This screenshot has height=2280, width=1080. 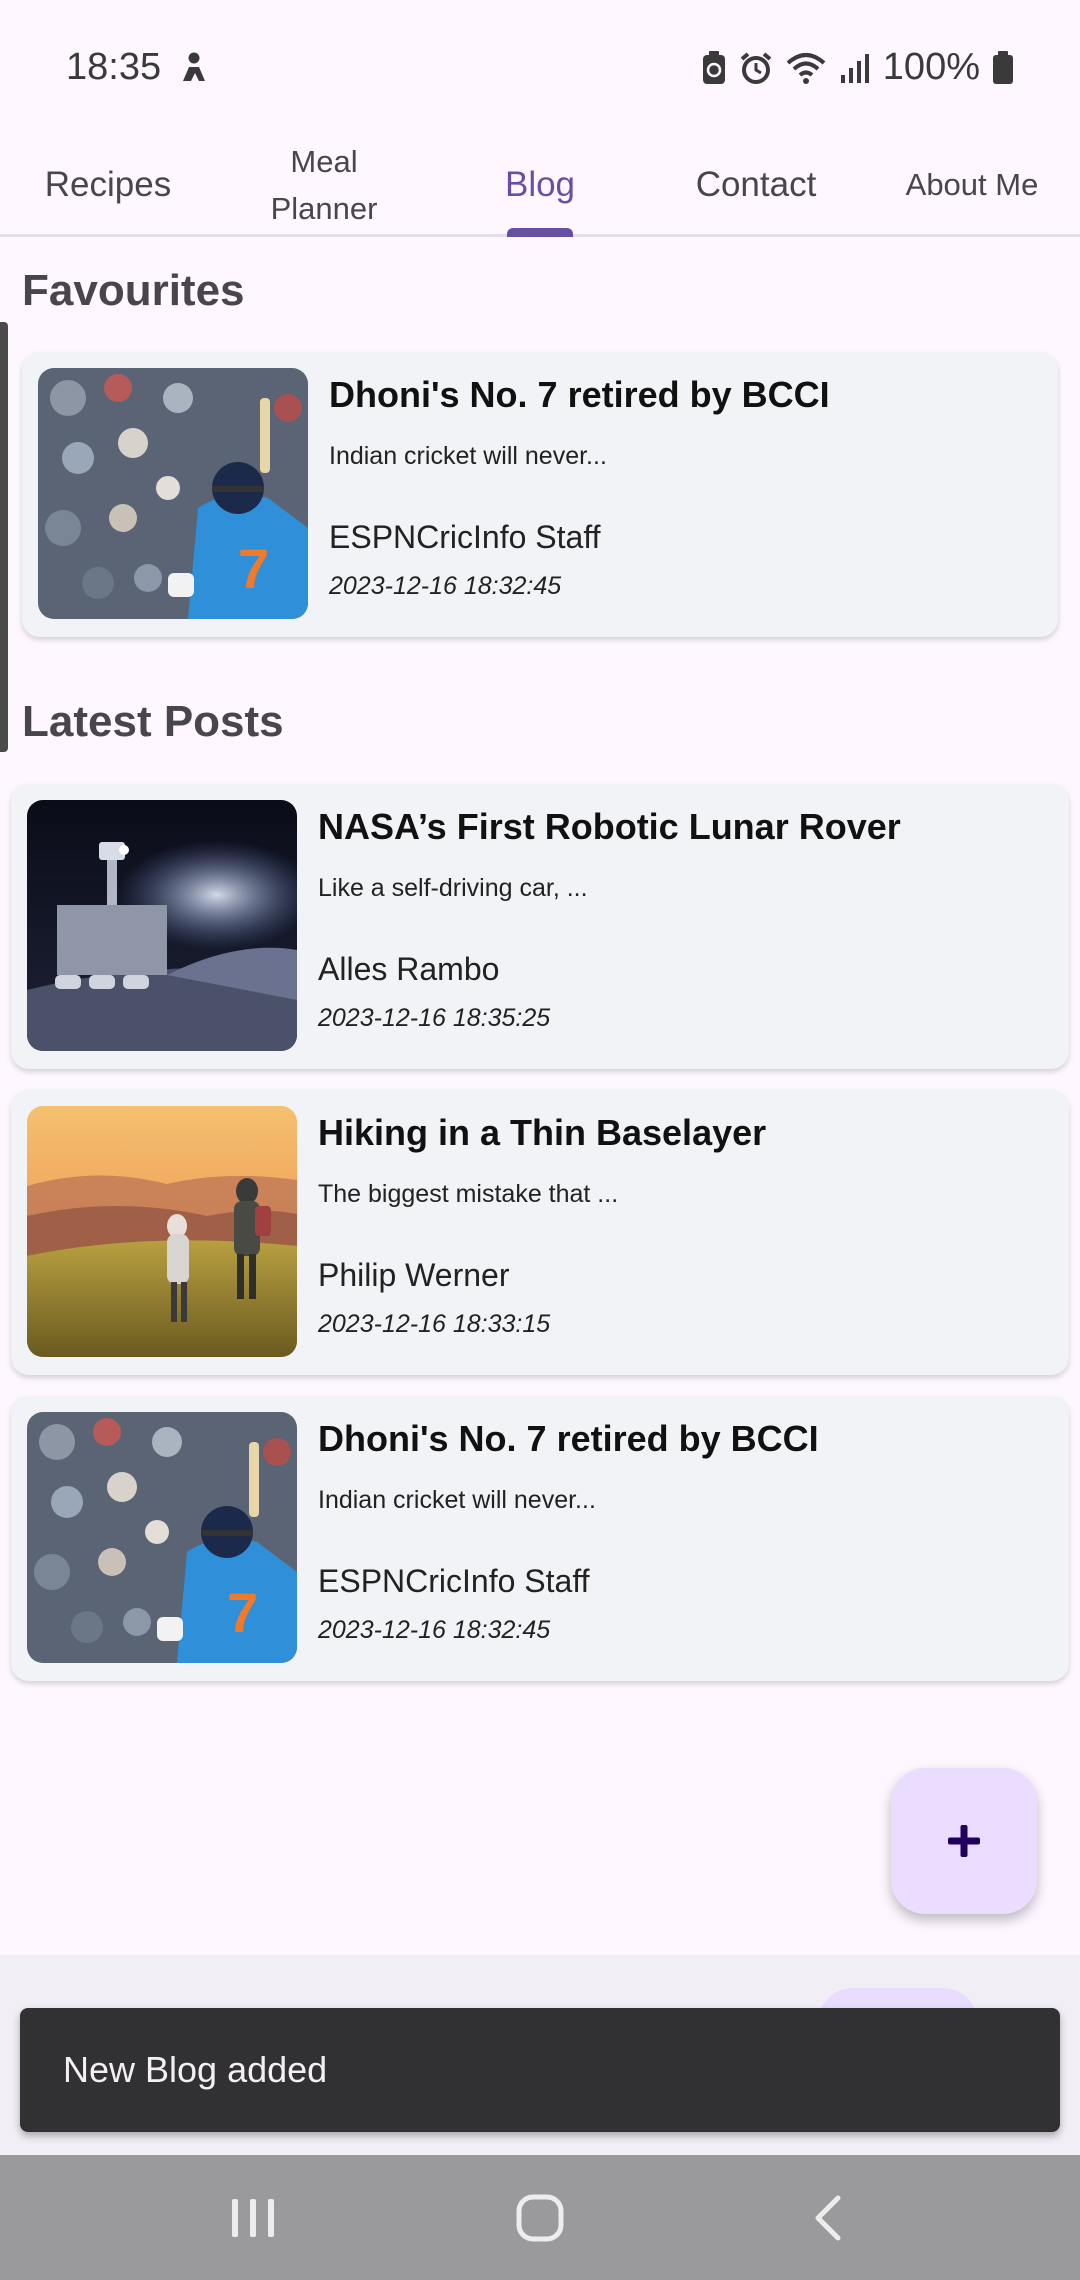 I want to click on tab-label: Contact, so click(x=756, y=184).